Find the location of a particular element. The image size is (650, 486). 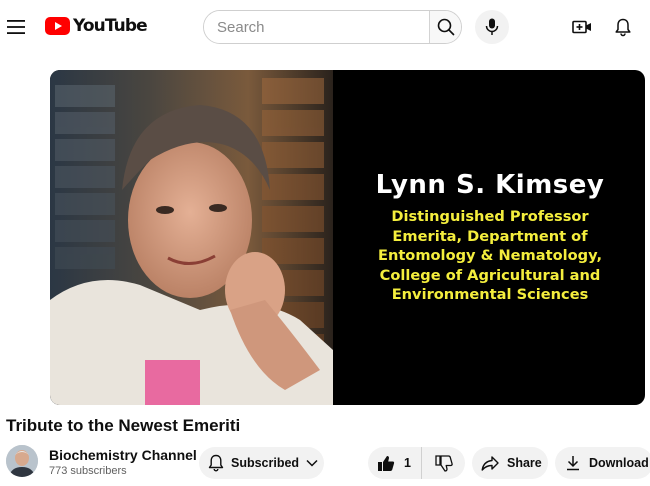

subscribed-button: Subscribed is located at coordinates (261, 463).